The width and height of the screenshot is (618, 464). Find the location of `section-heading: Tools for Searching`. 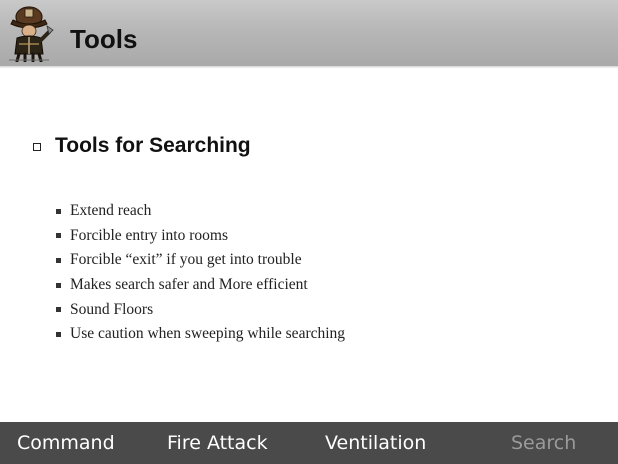

section-heading: Tools for Searching is located at coordinates (142, 146).